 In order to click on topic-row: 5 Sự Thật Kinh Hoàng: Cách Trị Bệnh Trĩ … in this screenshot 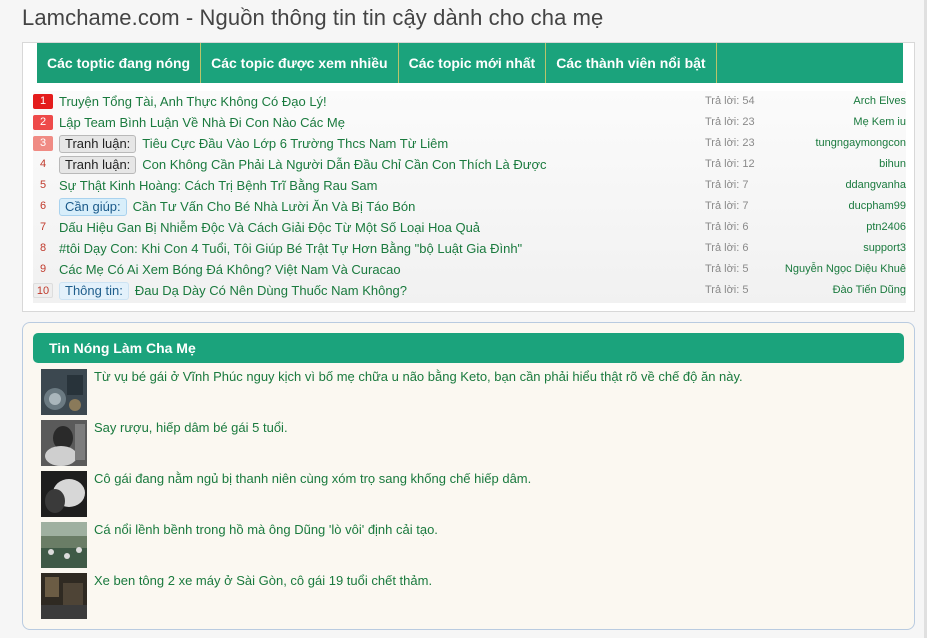, I will do `click(469, 185)`.